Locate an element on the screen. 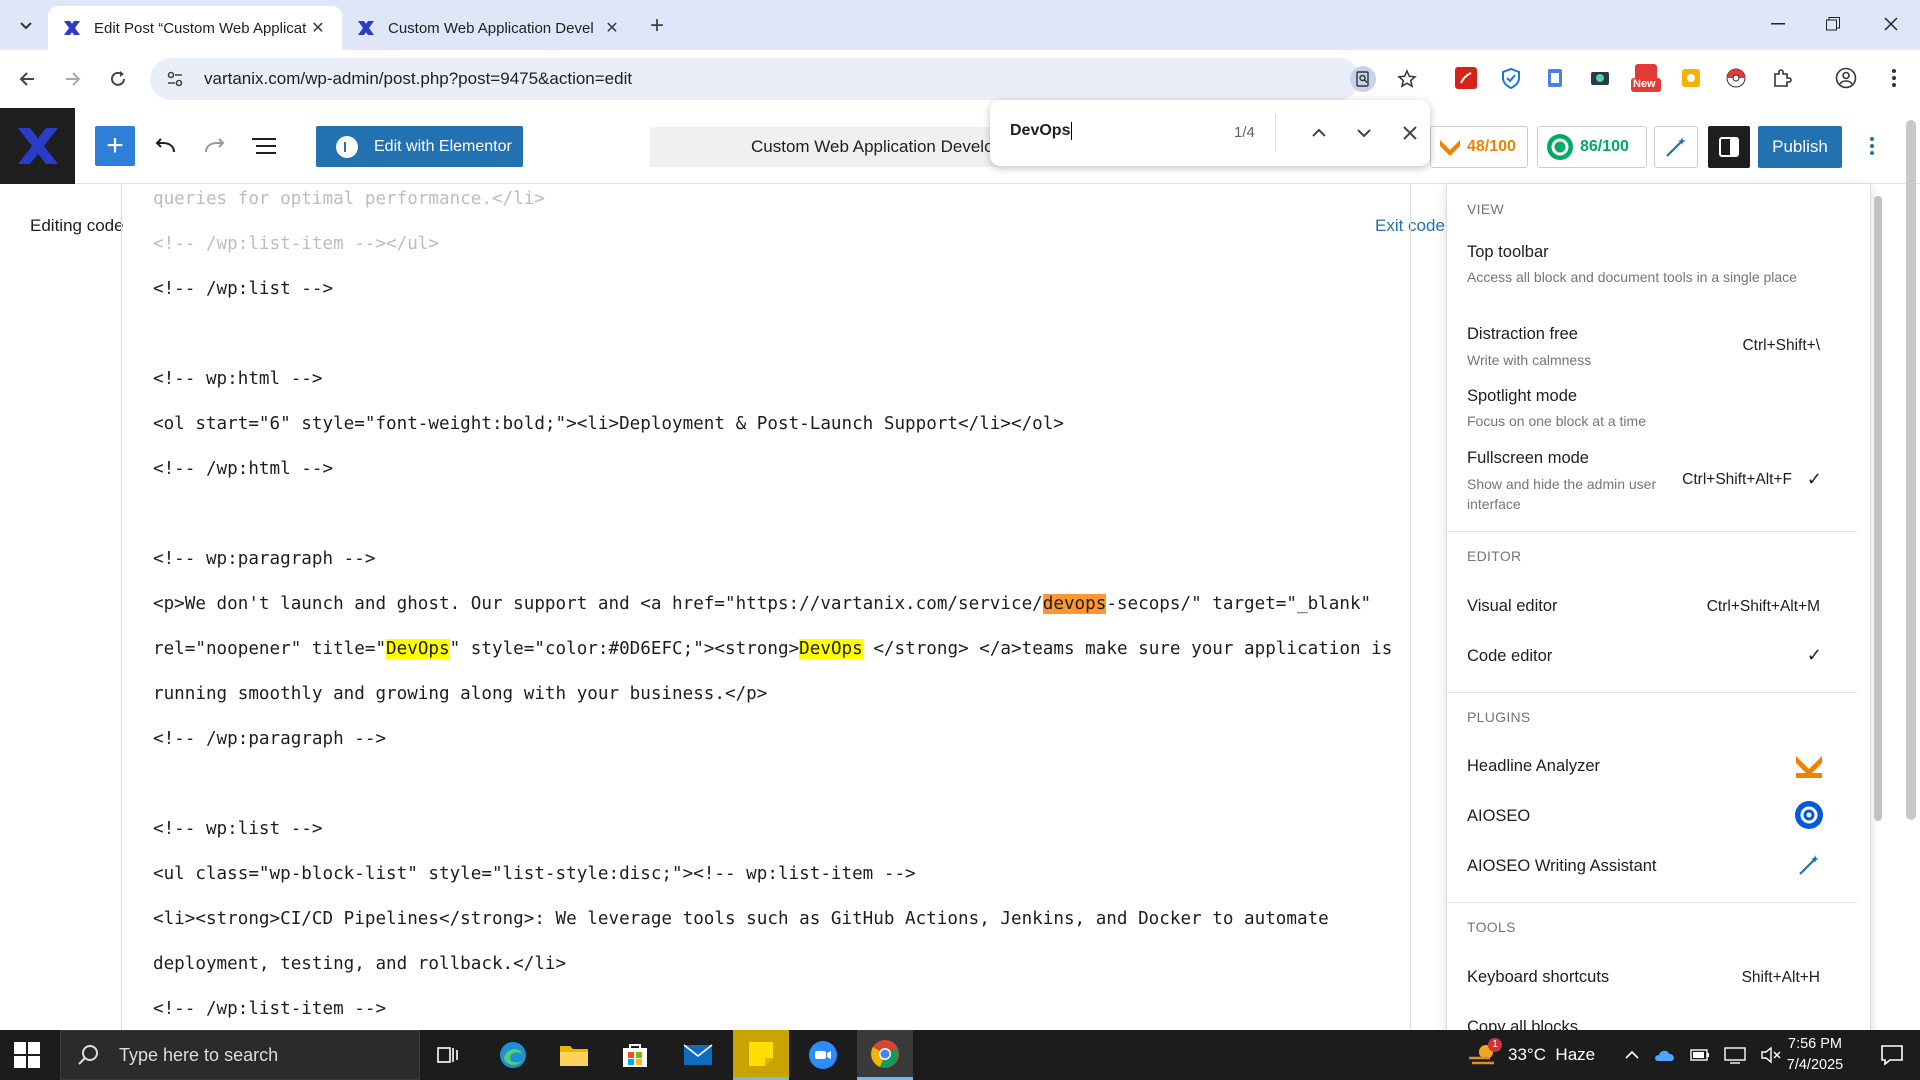 This screenshot has height=1080, width=1920. system-tray is located at coordinates (1703, 1055).